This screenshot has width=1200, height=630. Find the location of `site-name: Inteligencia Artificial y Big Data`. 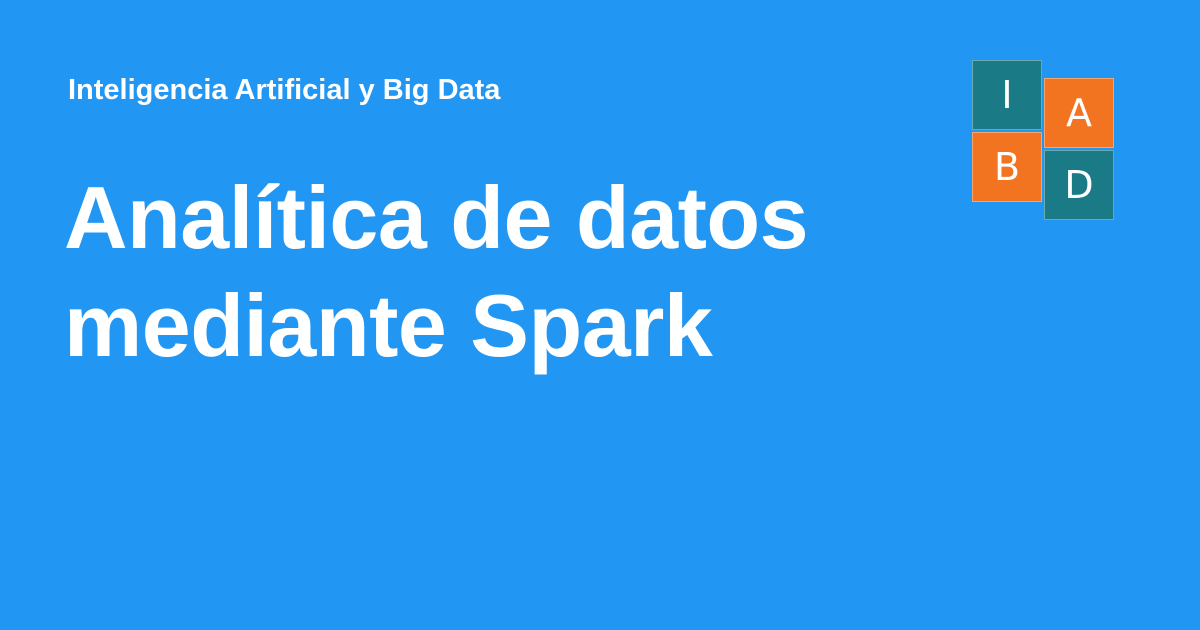

site-name: Inteligencia Artificial y Big Data is located at coordinates (284, 90).